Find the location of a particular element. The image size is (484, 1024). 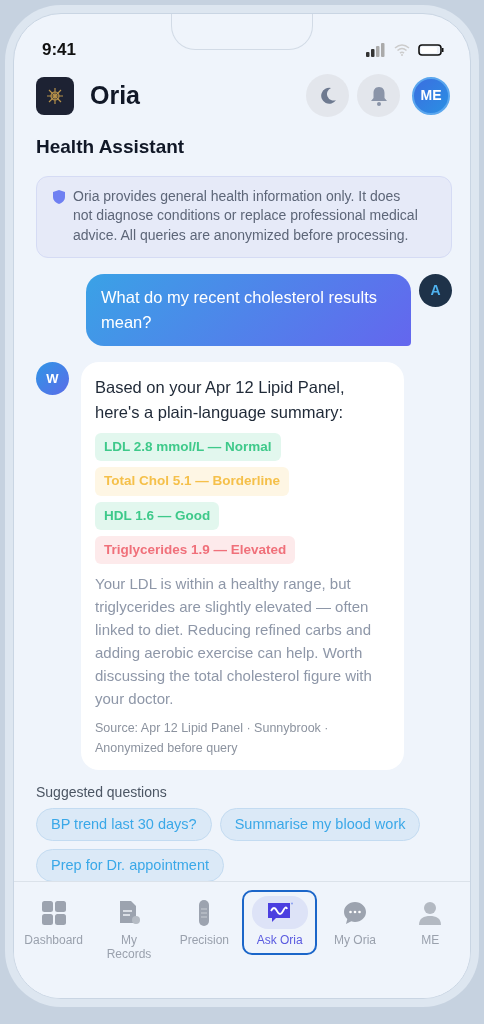

nav-tab: Ask Oria is located at coordinates (280, 922).